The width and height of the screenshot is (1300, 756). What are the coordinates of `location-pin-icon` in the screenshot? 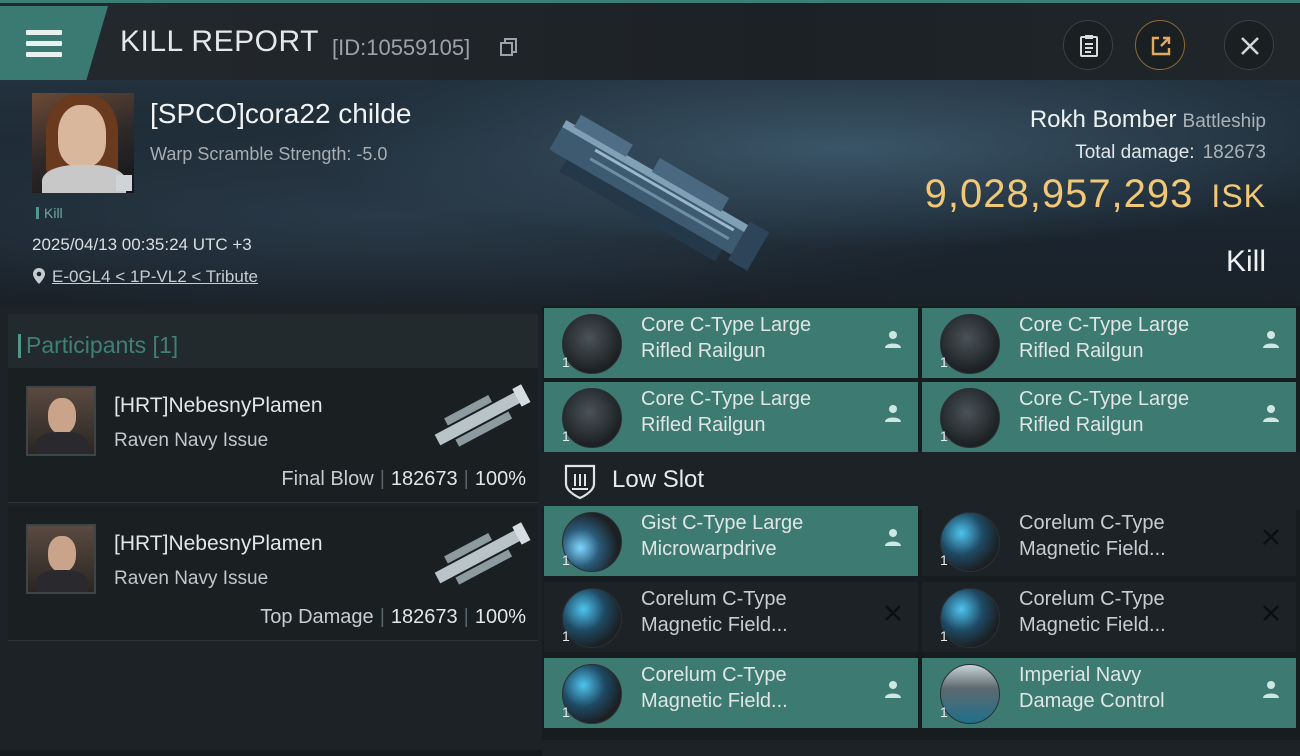 It's located at (39, 276).